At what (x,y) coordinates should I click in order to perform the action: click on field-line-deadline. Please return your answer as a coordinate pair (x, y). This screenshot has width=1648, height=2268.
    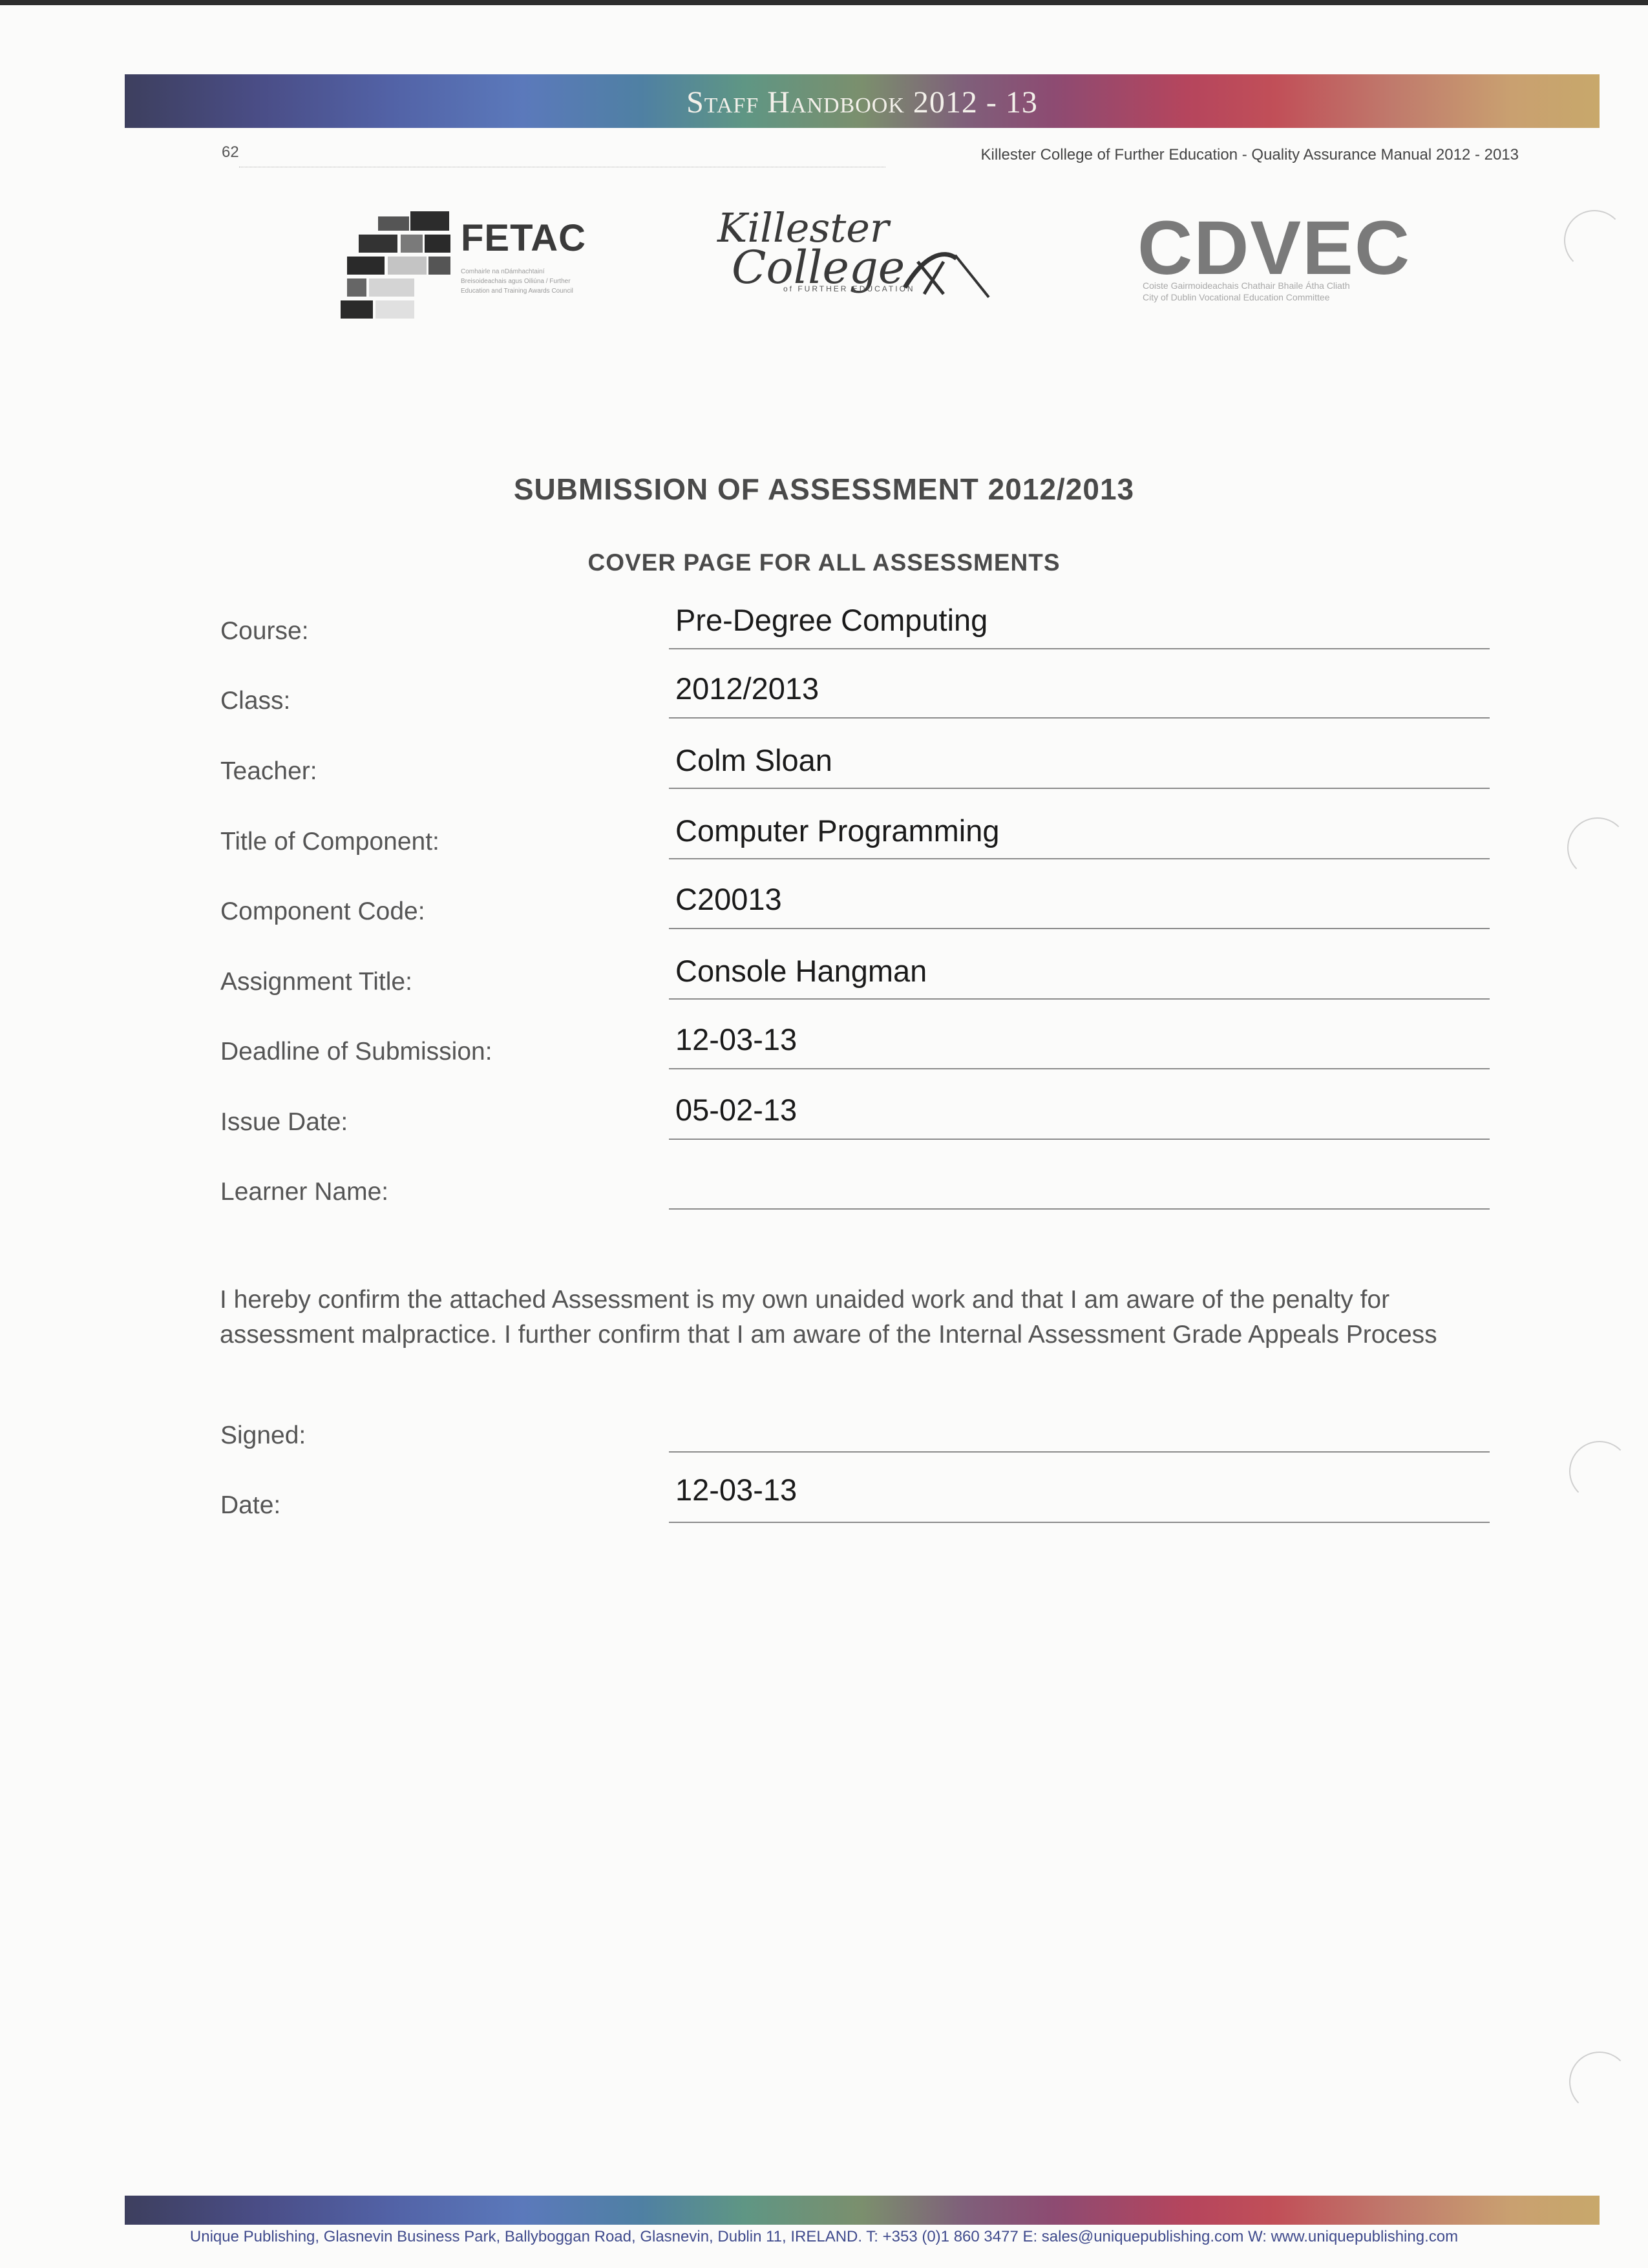
    Looking at the image, I should click on (1079, 1069).